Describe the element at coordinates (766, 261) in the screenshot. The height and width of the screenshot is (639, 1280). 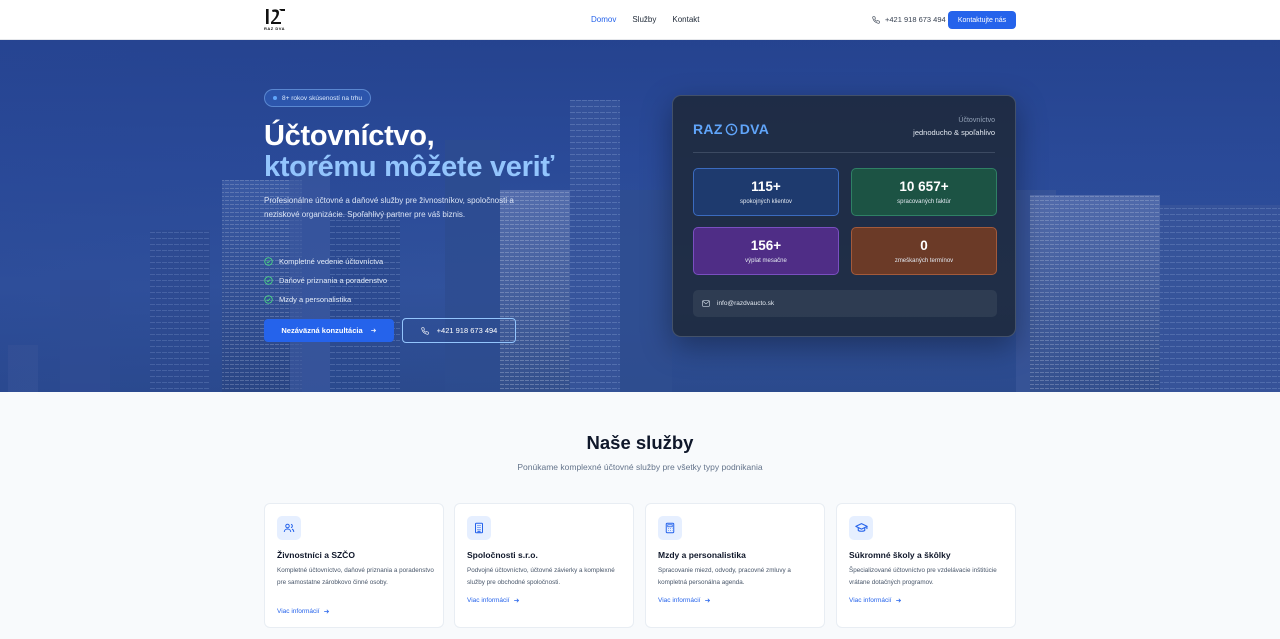
I see `stat-label: výplat mesačne` at that location.